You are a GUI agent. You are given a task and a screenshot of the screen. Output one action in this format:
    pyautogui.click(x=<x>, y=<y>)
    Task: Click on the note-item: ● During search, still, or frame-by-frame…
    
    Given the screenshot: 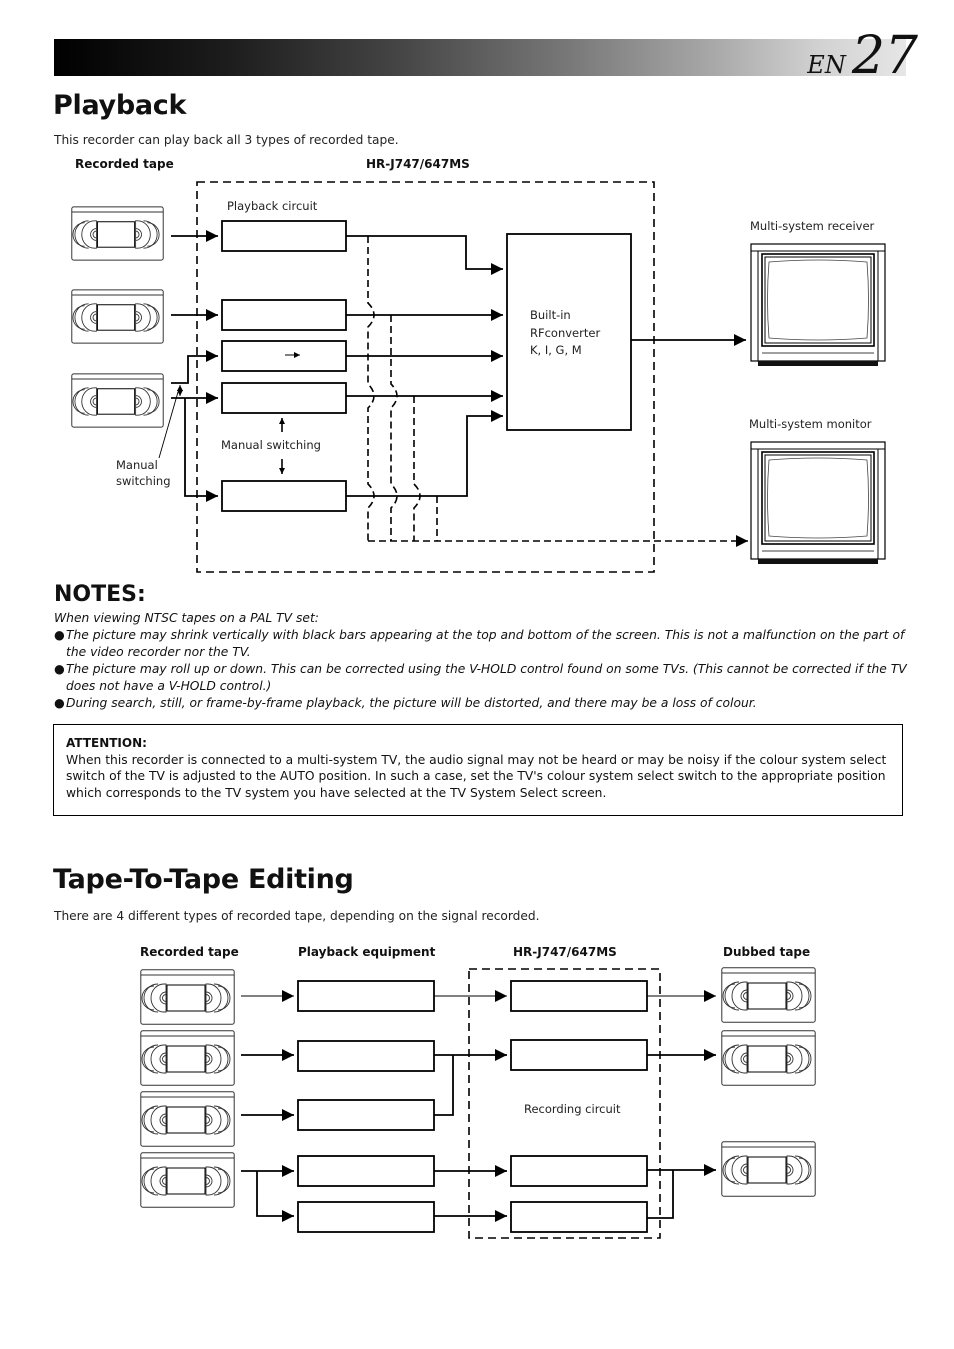 What is the action you would take?
    pyautogui.click(x=405, y=702)
    